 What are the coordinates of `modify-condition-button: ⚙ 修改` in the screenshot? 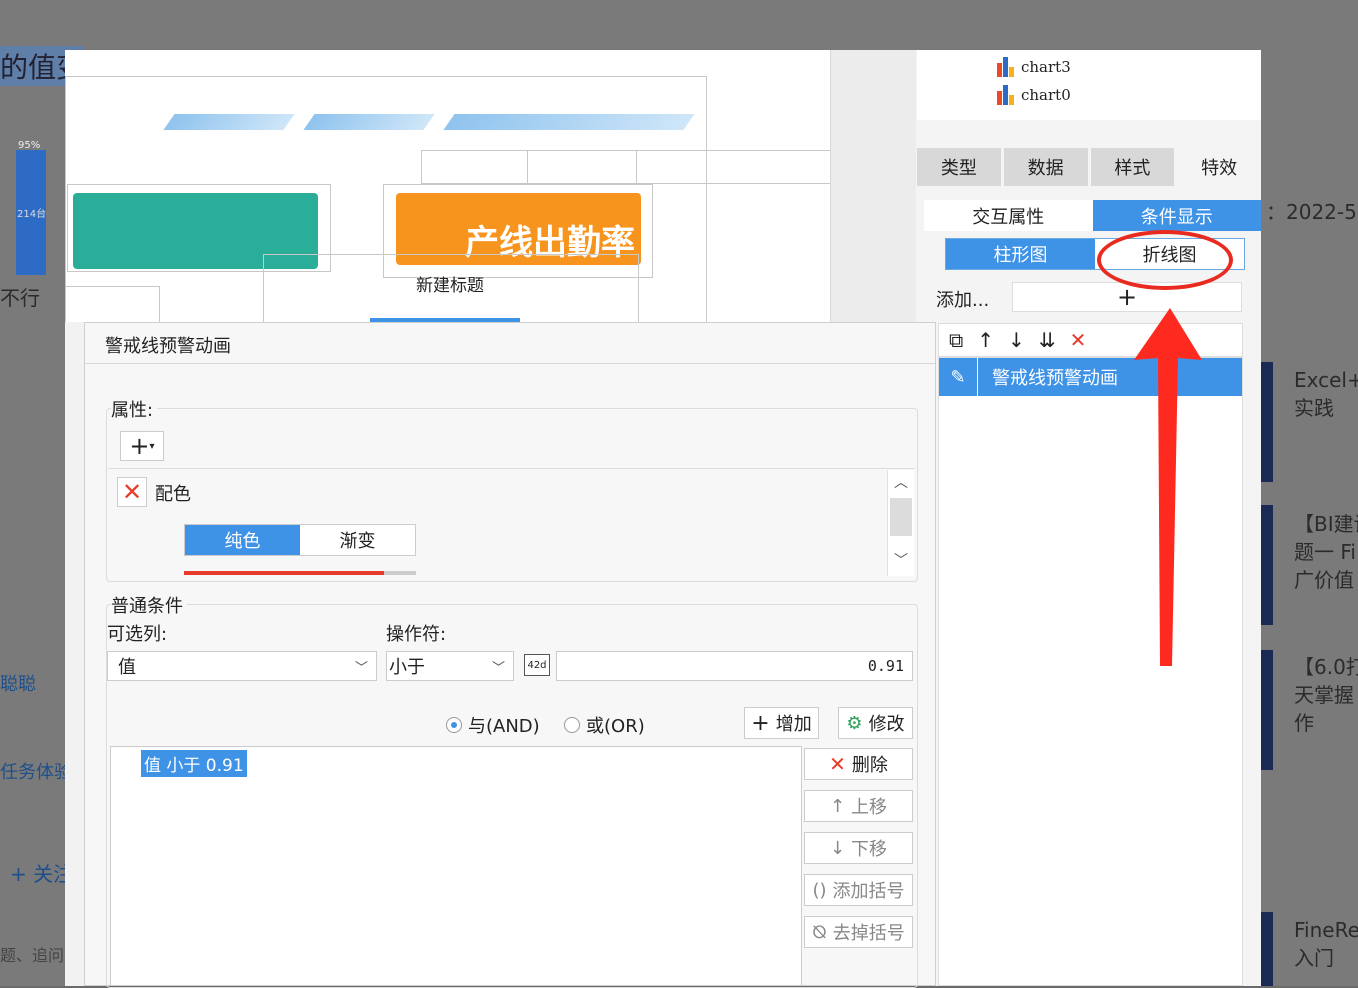 It's located at (875, 723).